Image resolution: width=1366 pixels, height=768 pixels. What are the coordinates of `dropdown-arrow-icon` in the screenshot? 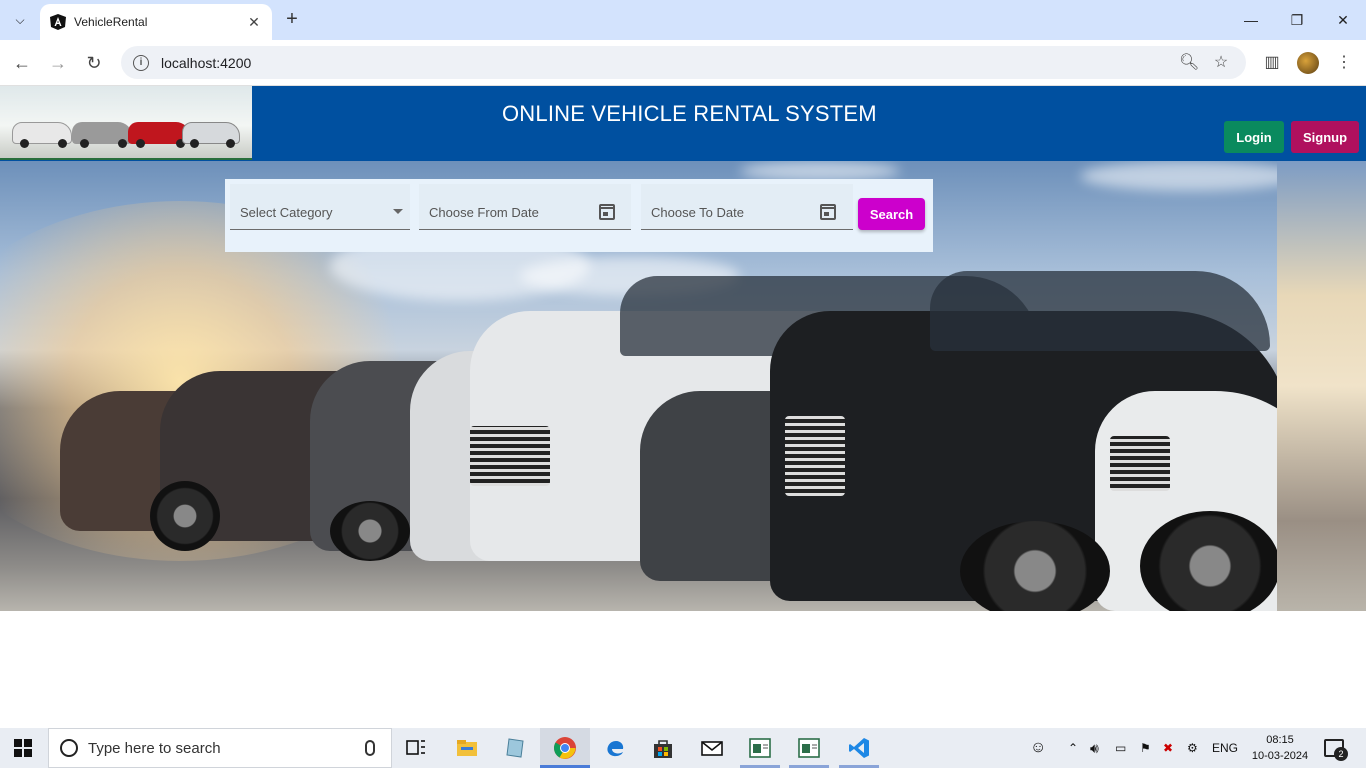 It's located at (398, 211).